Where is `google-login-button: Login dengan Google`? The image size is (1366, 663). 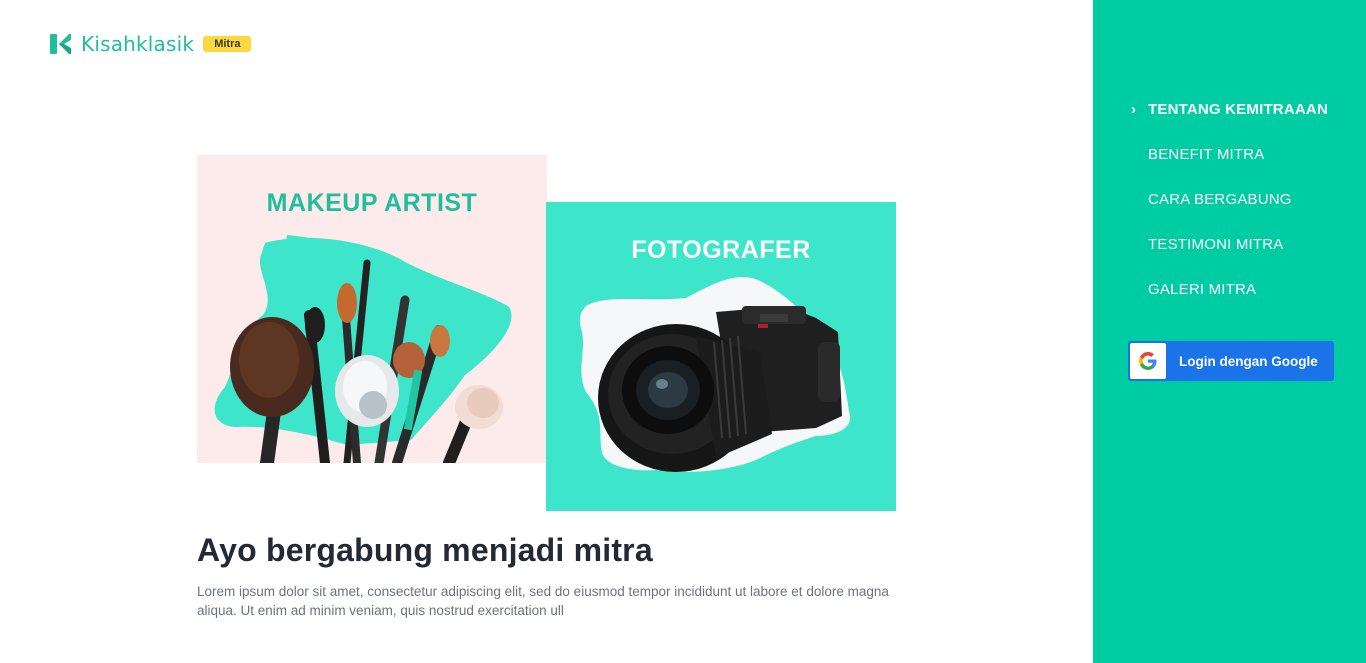 google-login-button: Login dengan Google is located at coordinates (1231, 361).